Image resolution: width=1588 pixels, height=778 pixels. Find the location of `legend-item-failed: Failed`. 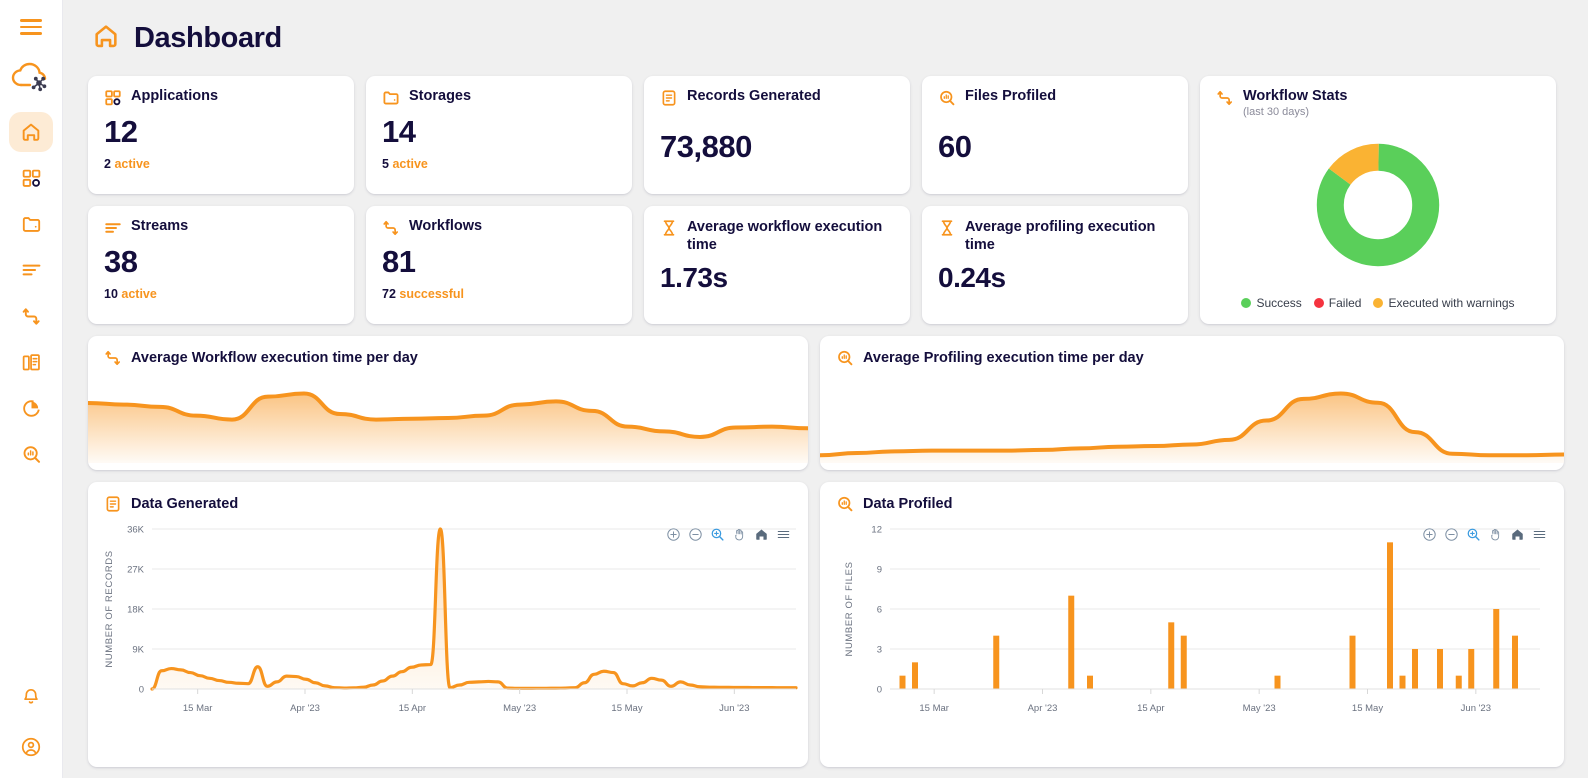

legend-item-failed: Failed is located at coordinates (1337, 303).